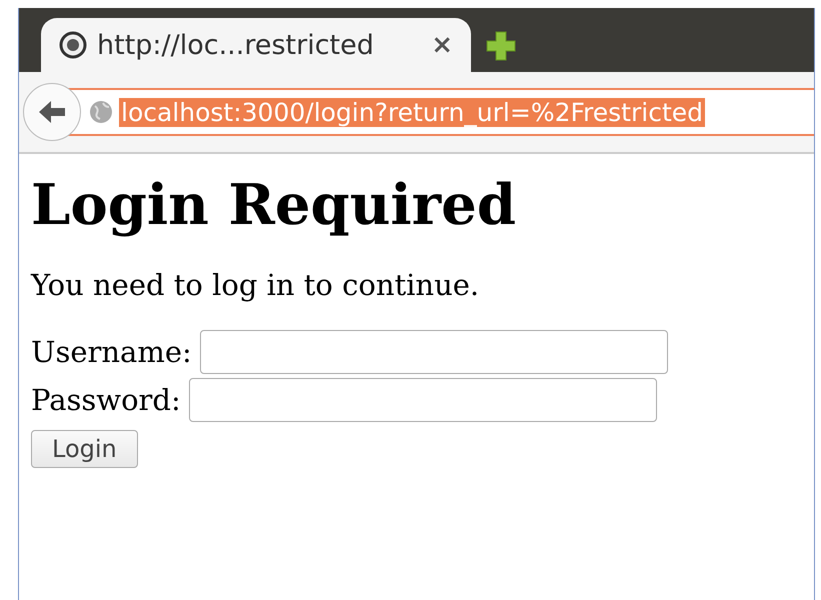 This screenshot has height=600, width=821. Describe the element at coordinates (84, 449) in the screenshot. I see `login-button: Login` at that location.